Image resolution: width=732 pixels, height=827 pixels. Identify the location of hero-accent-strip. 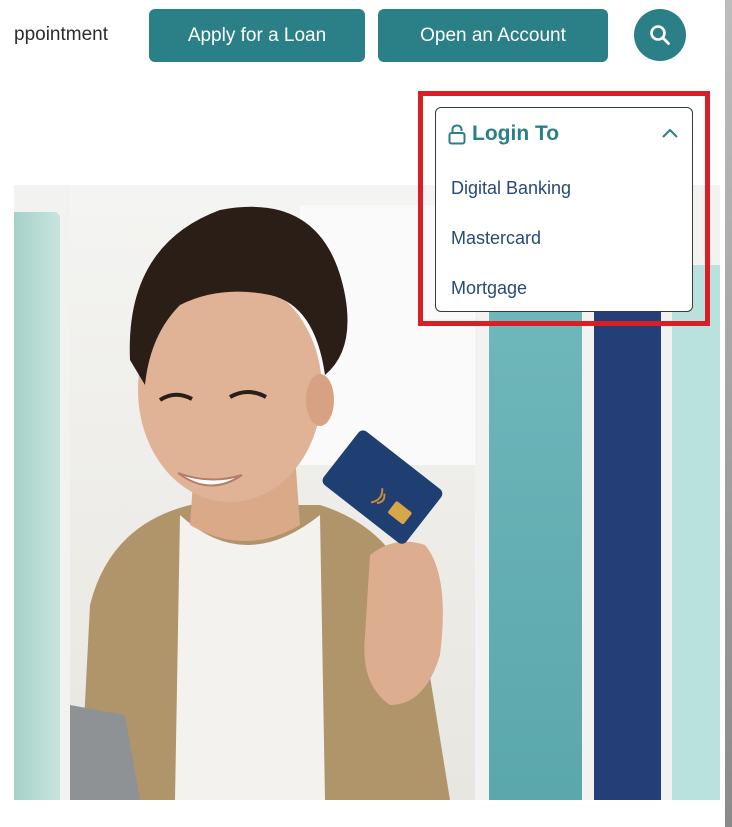
(37, 506).